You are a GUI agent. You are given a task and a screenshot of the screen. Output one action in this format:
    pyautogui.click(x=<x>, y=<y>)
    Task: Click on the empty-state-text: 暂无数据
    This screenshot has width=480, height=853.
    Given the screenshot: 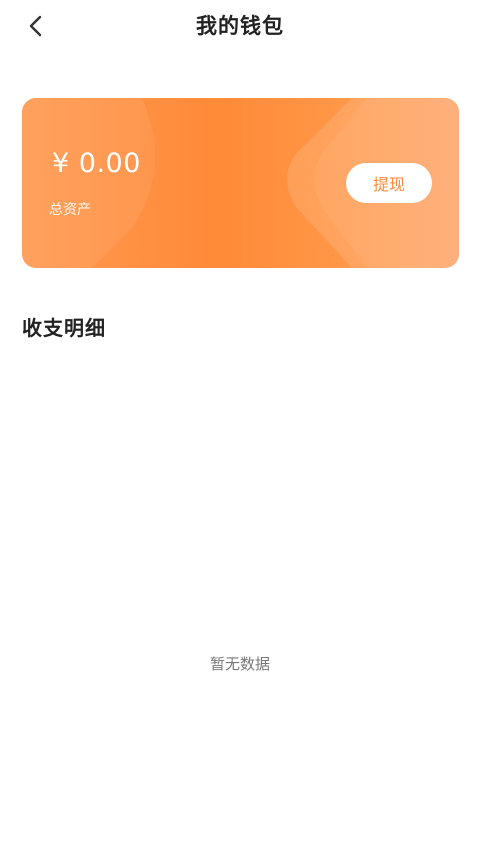 What is the action you would take?
    pyautogui.click(x=239, y=664)
    